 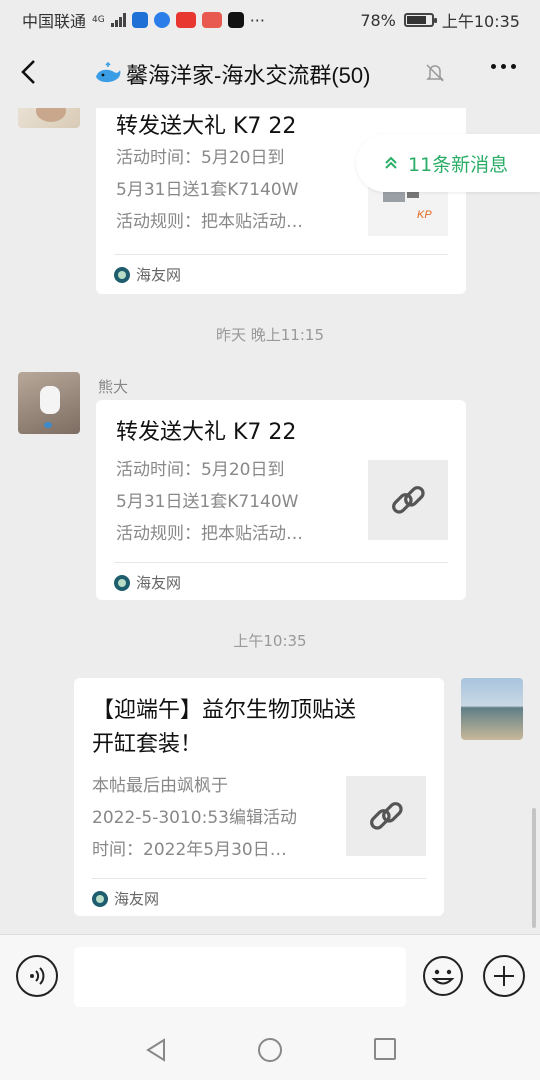 I want to click on page-title: 馨海洋家-海水交流群(50), so click(x=232, y=74).